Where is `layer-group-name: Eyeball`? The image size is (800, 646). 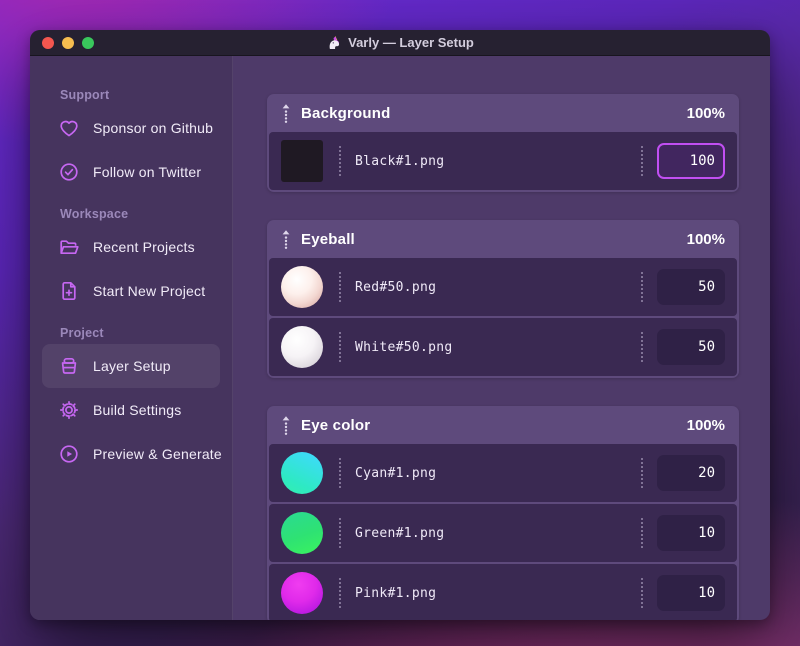
layer-group-name: Eyeball is located at coordinates (328, 239).